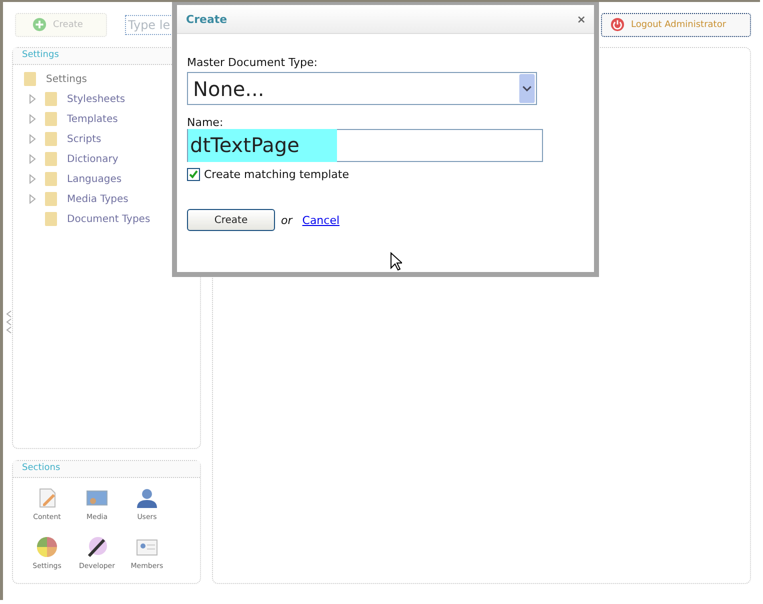 The image size is (763, 604). I want to click on name-field: dtTextPage, so click(365, 145).